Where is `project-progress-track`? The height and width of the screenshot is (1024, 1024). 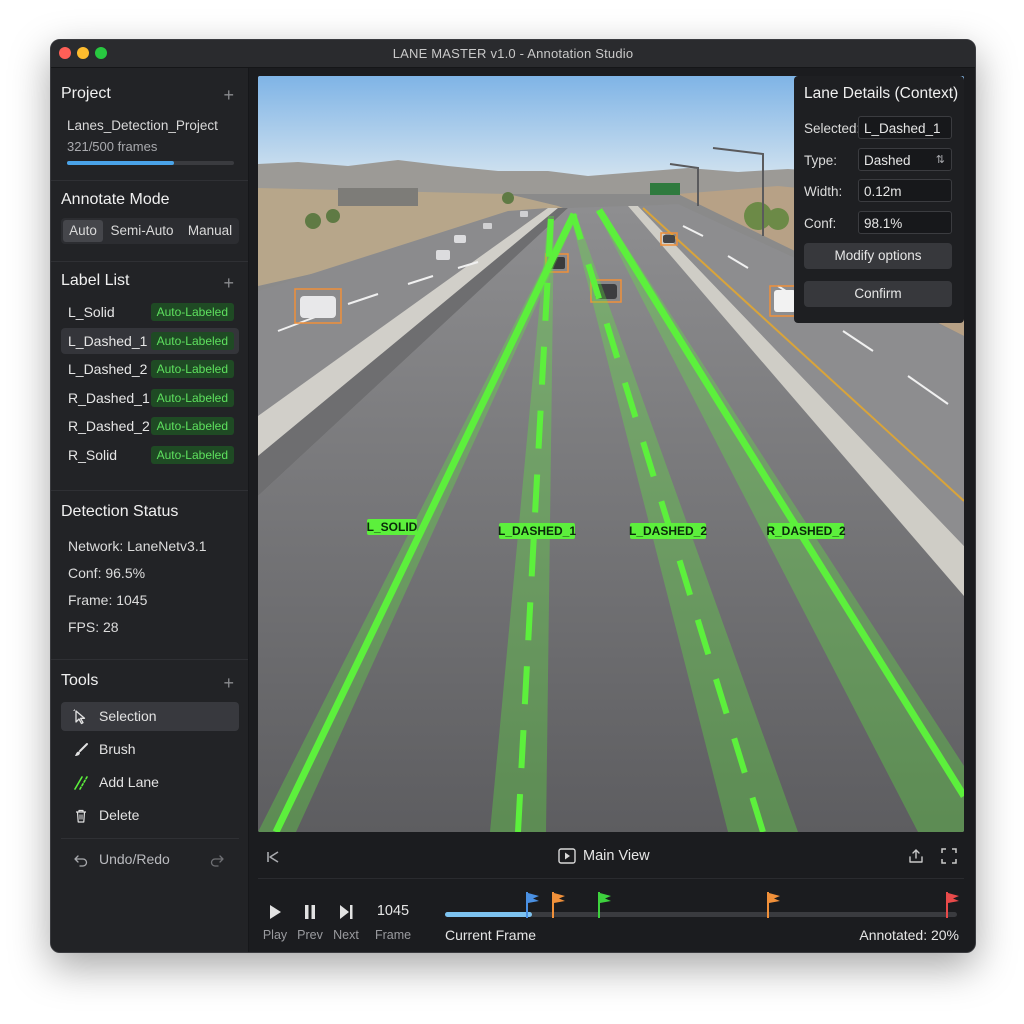 project-progress-track is located at coordinates (150, 163).